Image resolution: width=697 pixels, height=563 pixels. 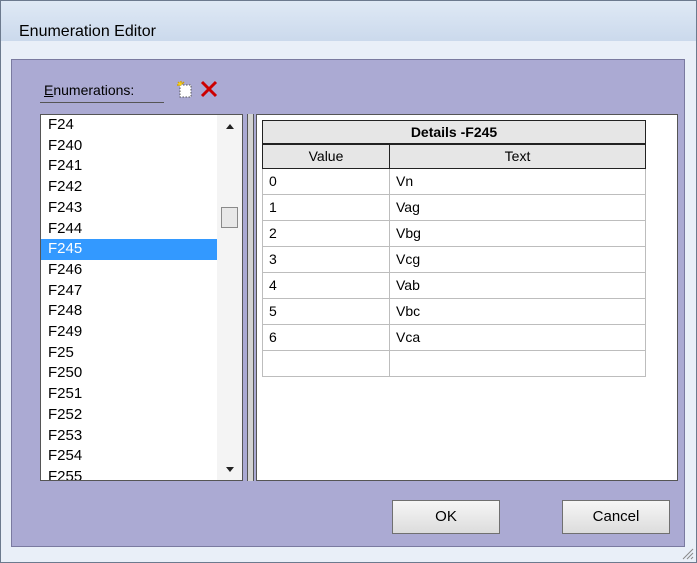 I want to click on cell-value, so click(x=326, y=364).